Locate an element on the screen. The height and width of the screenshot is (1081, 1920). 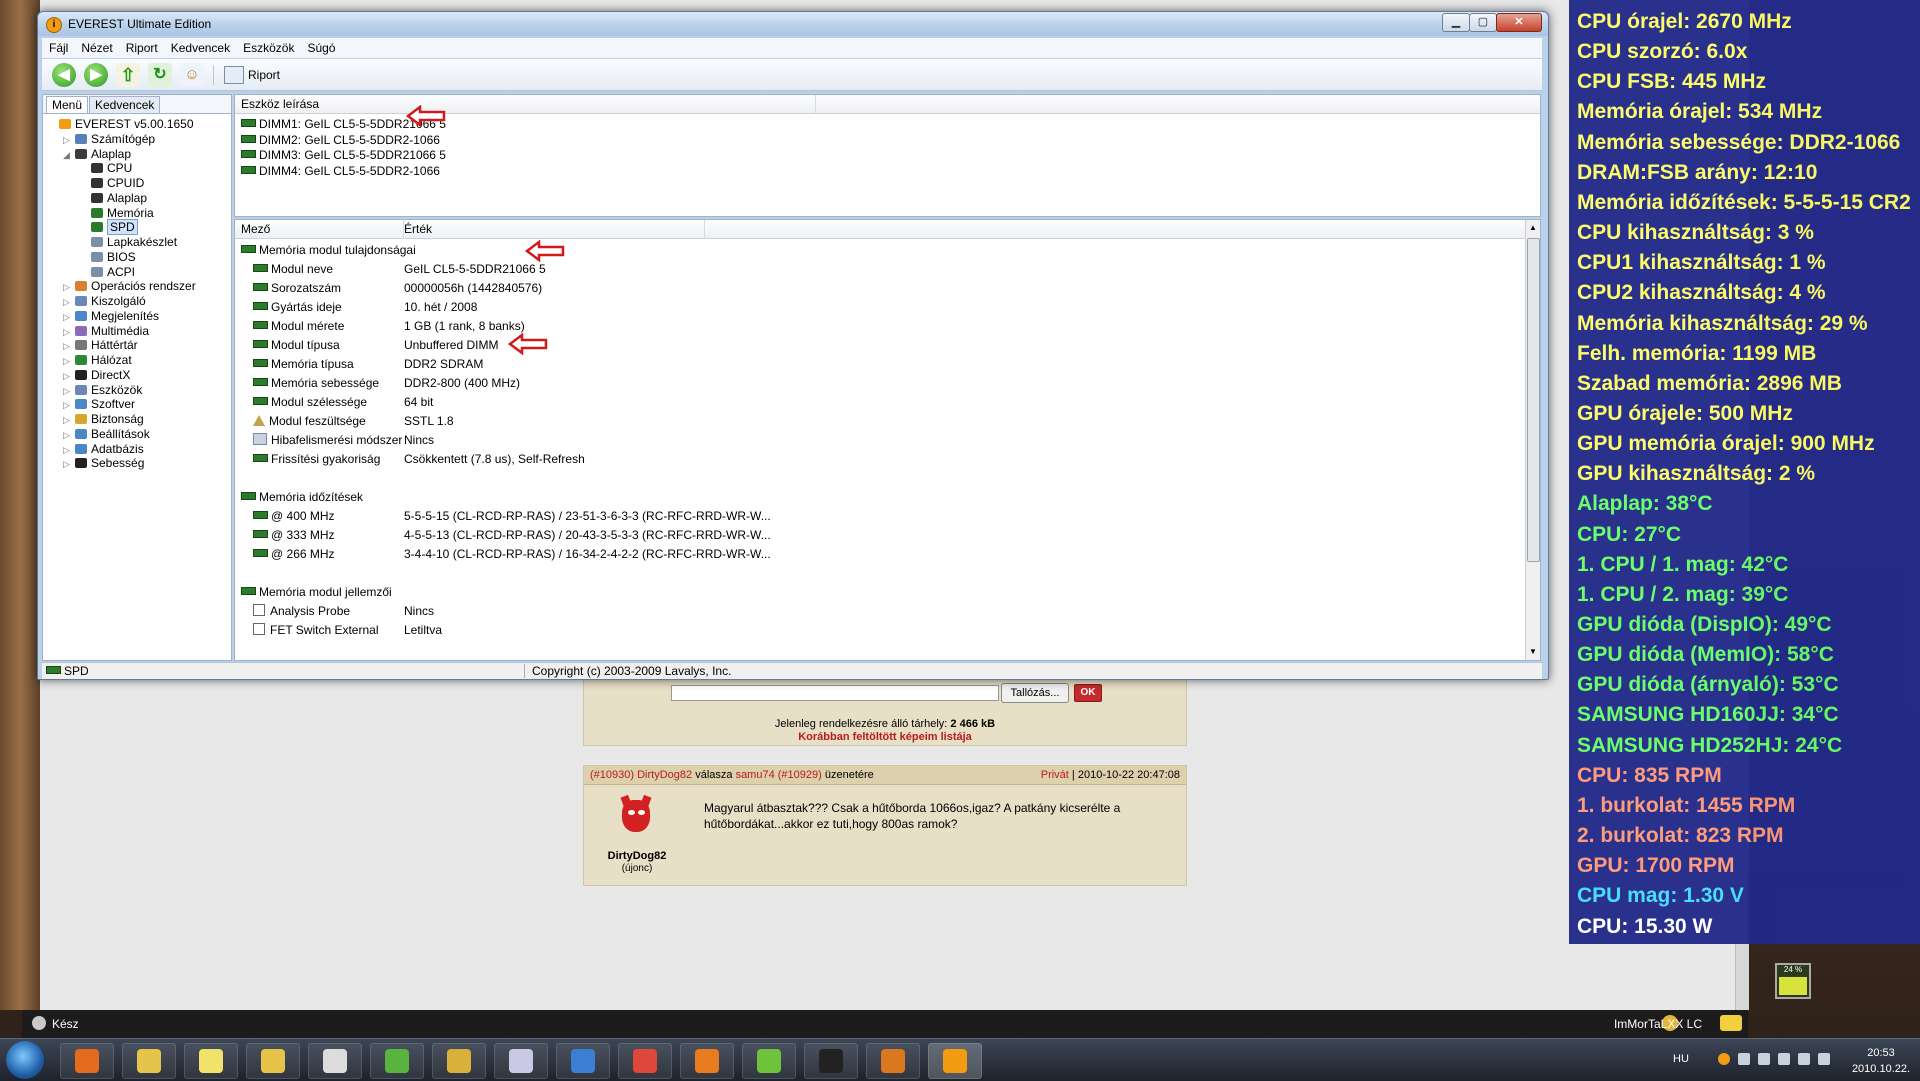
xmarks-taskbar-button is located at coordinates (335, 1061).